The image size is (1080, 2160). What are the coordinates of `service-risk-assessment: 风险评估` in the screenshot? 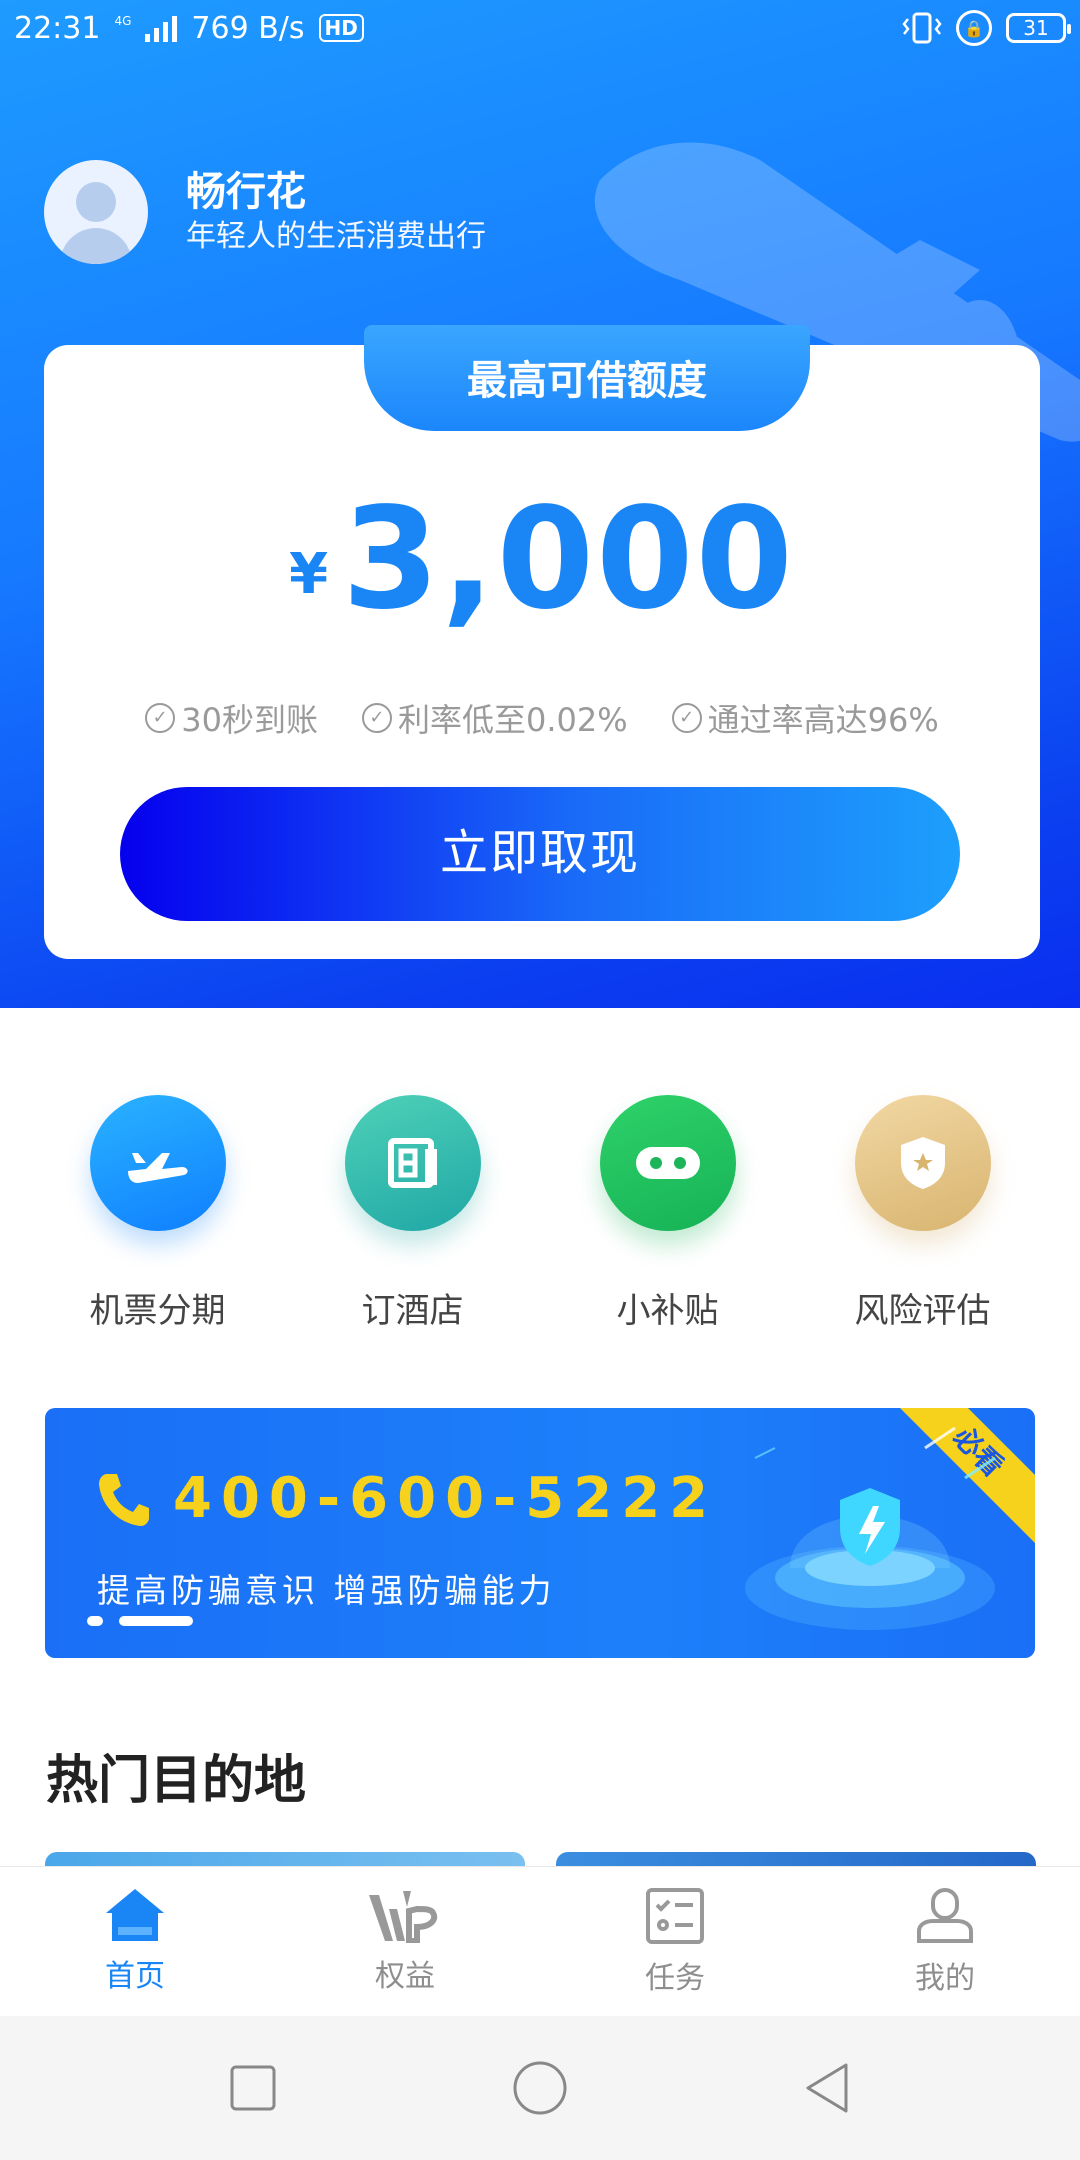 It's located at (922, 1213).